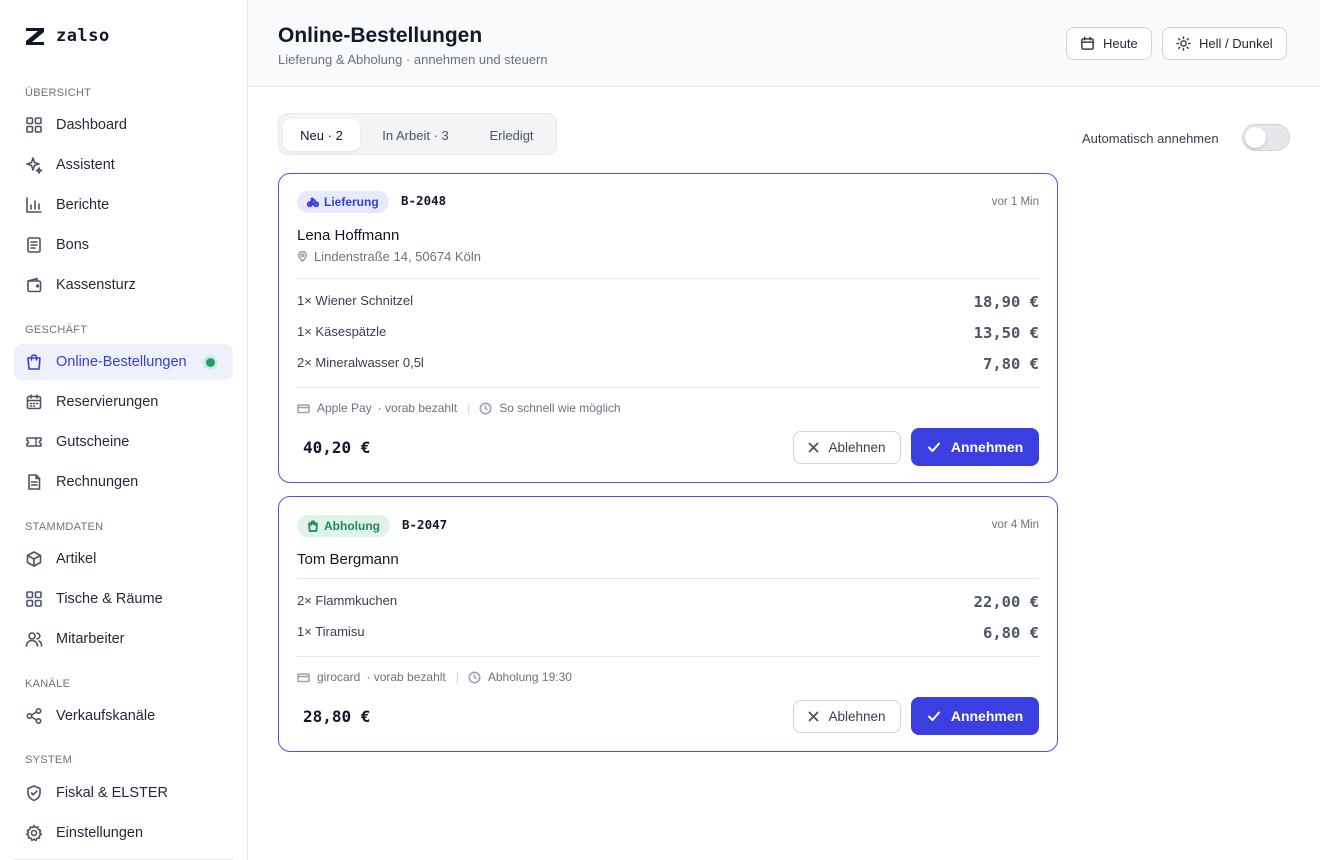 The image size is (1320, 860). Describe the element at coordinates (348, 559) in the screenshot. I see `customer-name: Tom Bergmann` at that location.